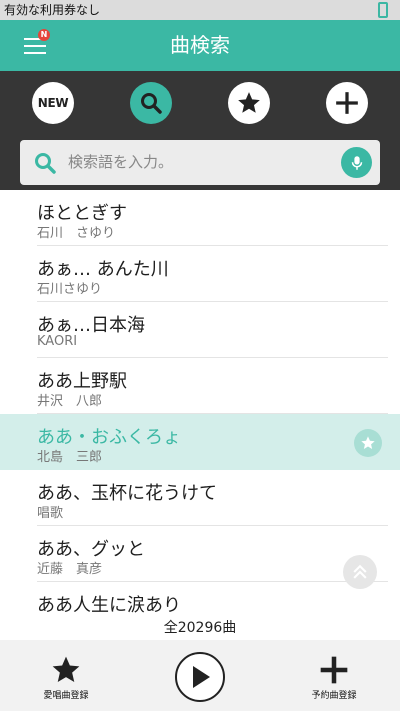  I want to click on total-song-count: 全20296曲, so click(200, 628).